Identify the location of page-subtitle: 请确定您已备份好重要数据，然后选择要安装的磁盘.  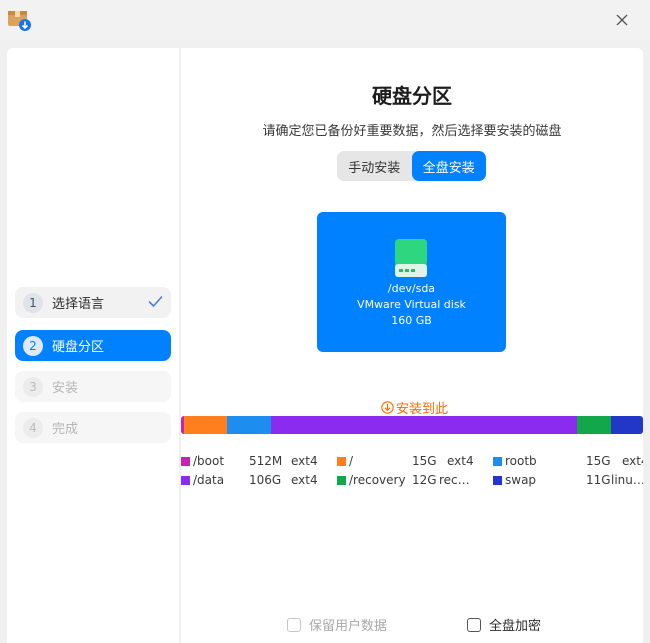
(412, 131).